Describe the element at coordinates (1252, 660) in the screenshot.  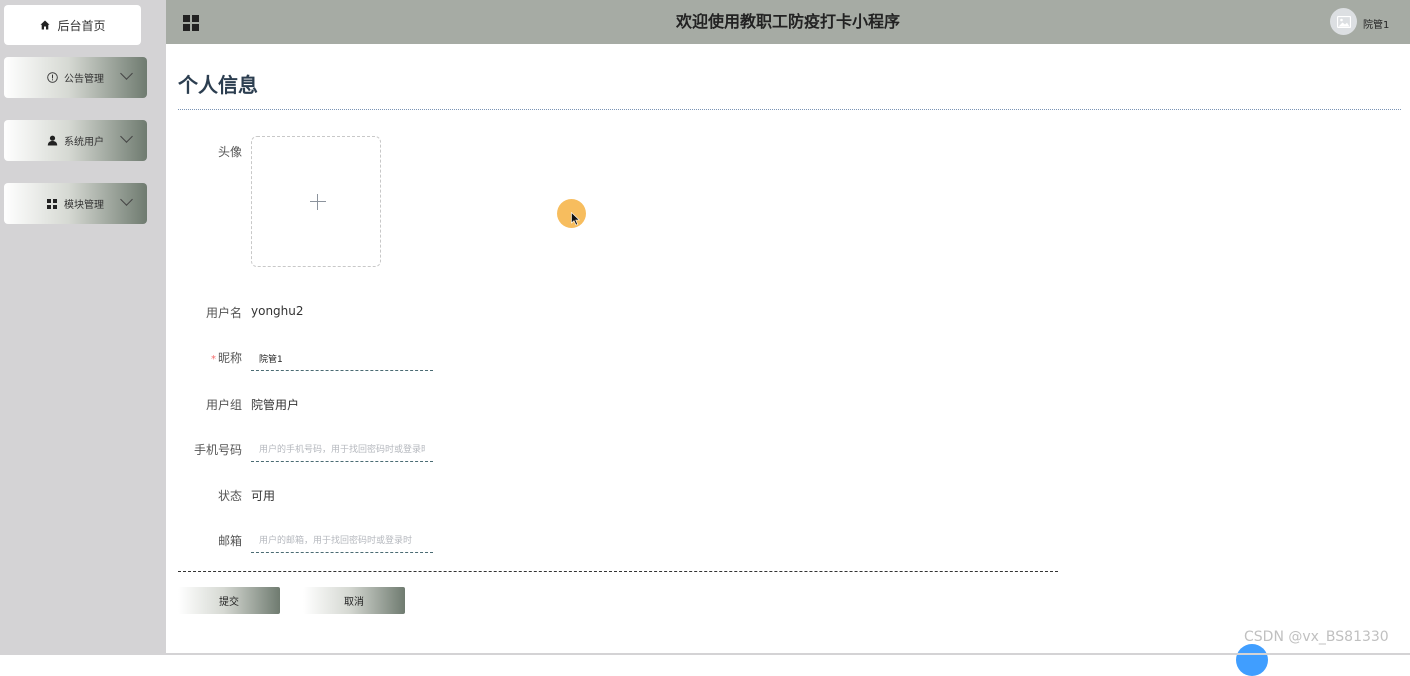
I see `help-button` at that location.